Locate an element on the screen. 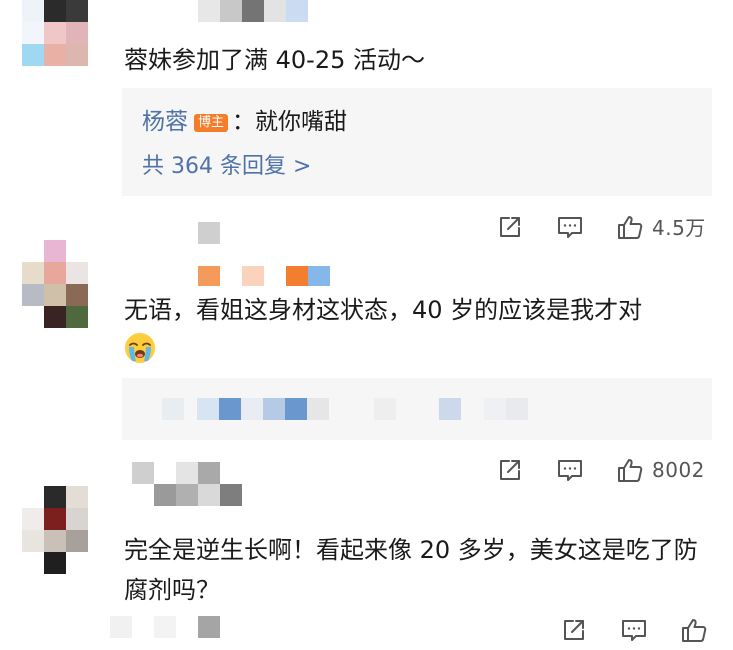 This screenshot has width=733, height=650. like-count: 4.5万 is located at coordinates (679, 228).